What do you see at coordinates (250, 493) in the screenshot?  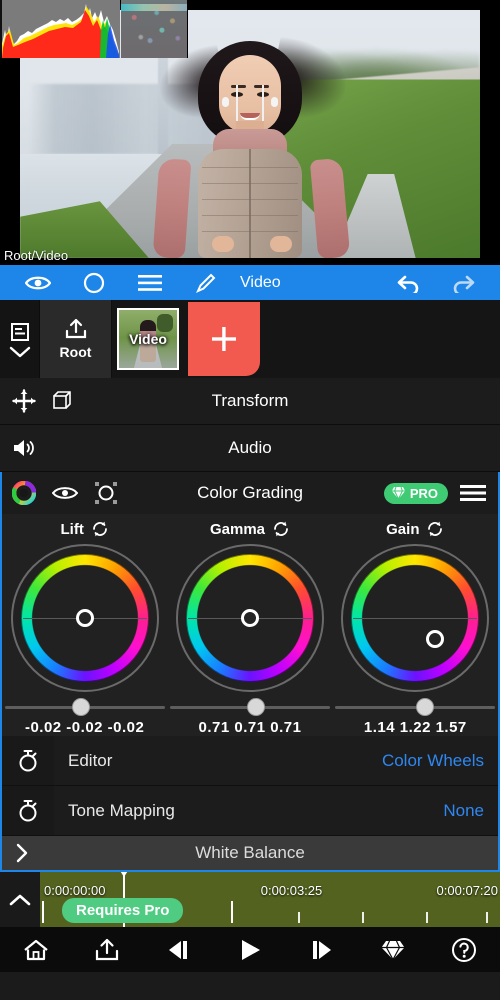 I see `color-grading-header: Color Grading PRO` at bounding box center [250, 493].